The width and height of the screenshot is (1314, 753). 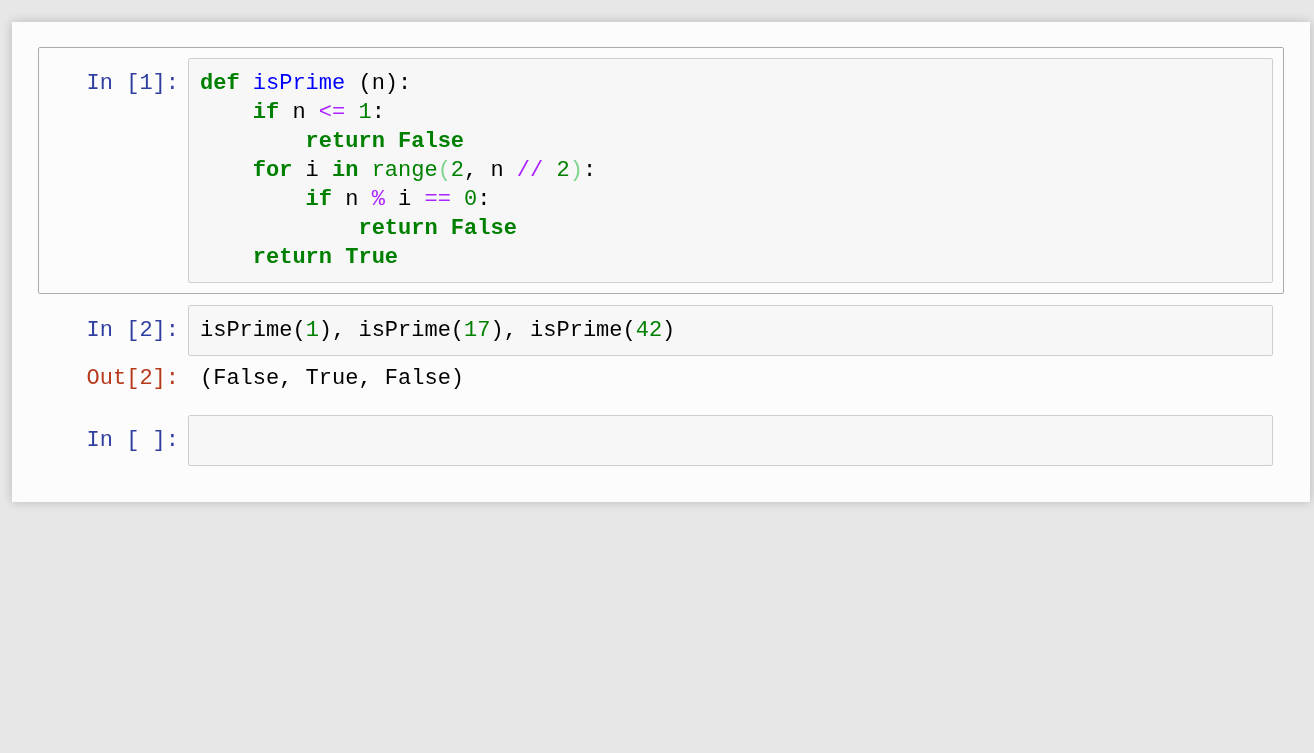 What do you see at coordinates (132, 441) in the screenshot?
I see `input-prompt: In [ ]:` at bounding box center [132, 441].